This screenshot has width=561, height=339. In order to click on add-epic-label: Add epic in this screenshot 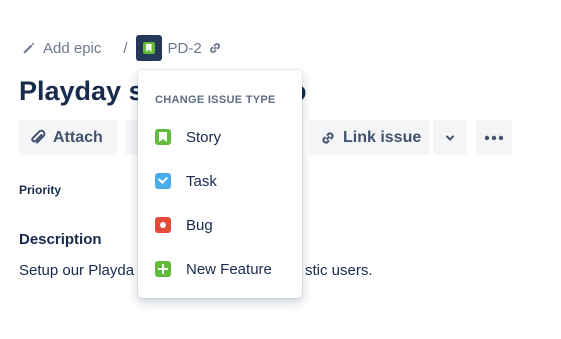, I will do `click(72, 48)`.